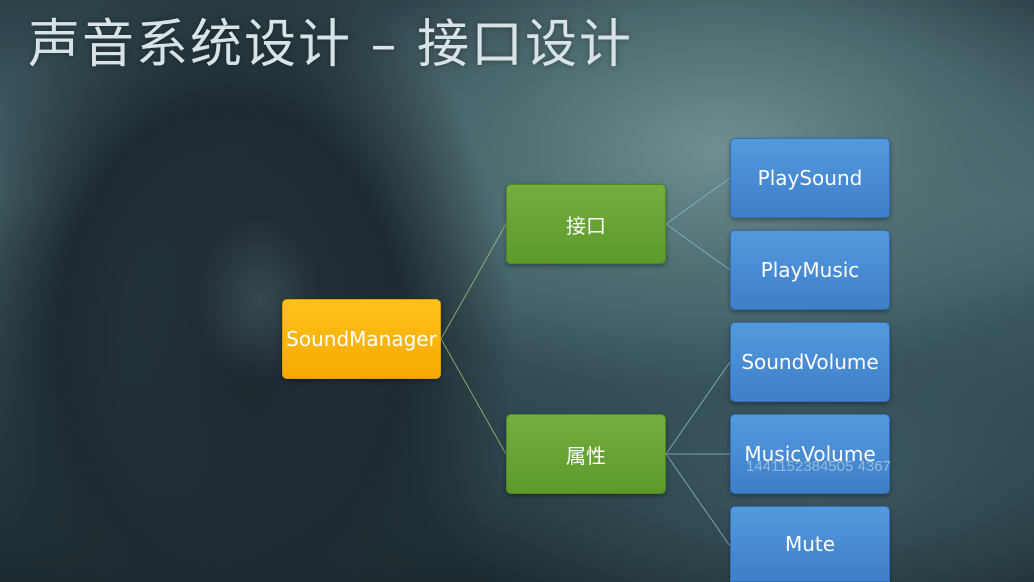 This screenshot has width=1034, height=582. Describe the element at coordinates (818, 466) in the screenshot. I see `watermark-text: 1441152384505 4367` at that location.